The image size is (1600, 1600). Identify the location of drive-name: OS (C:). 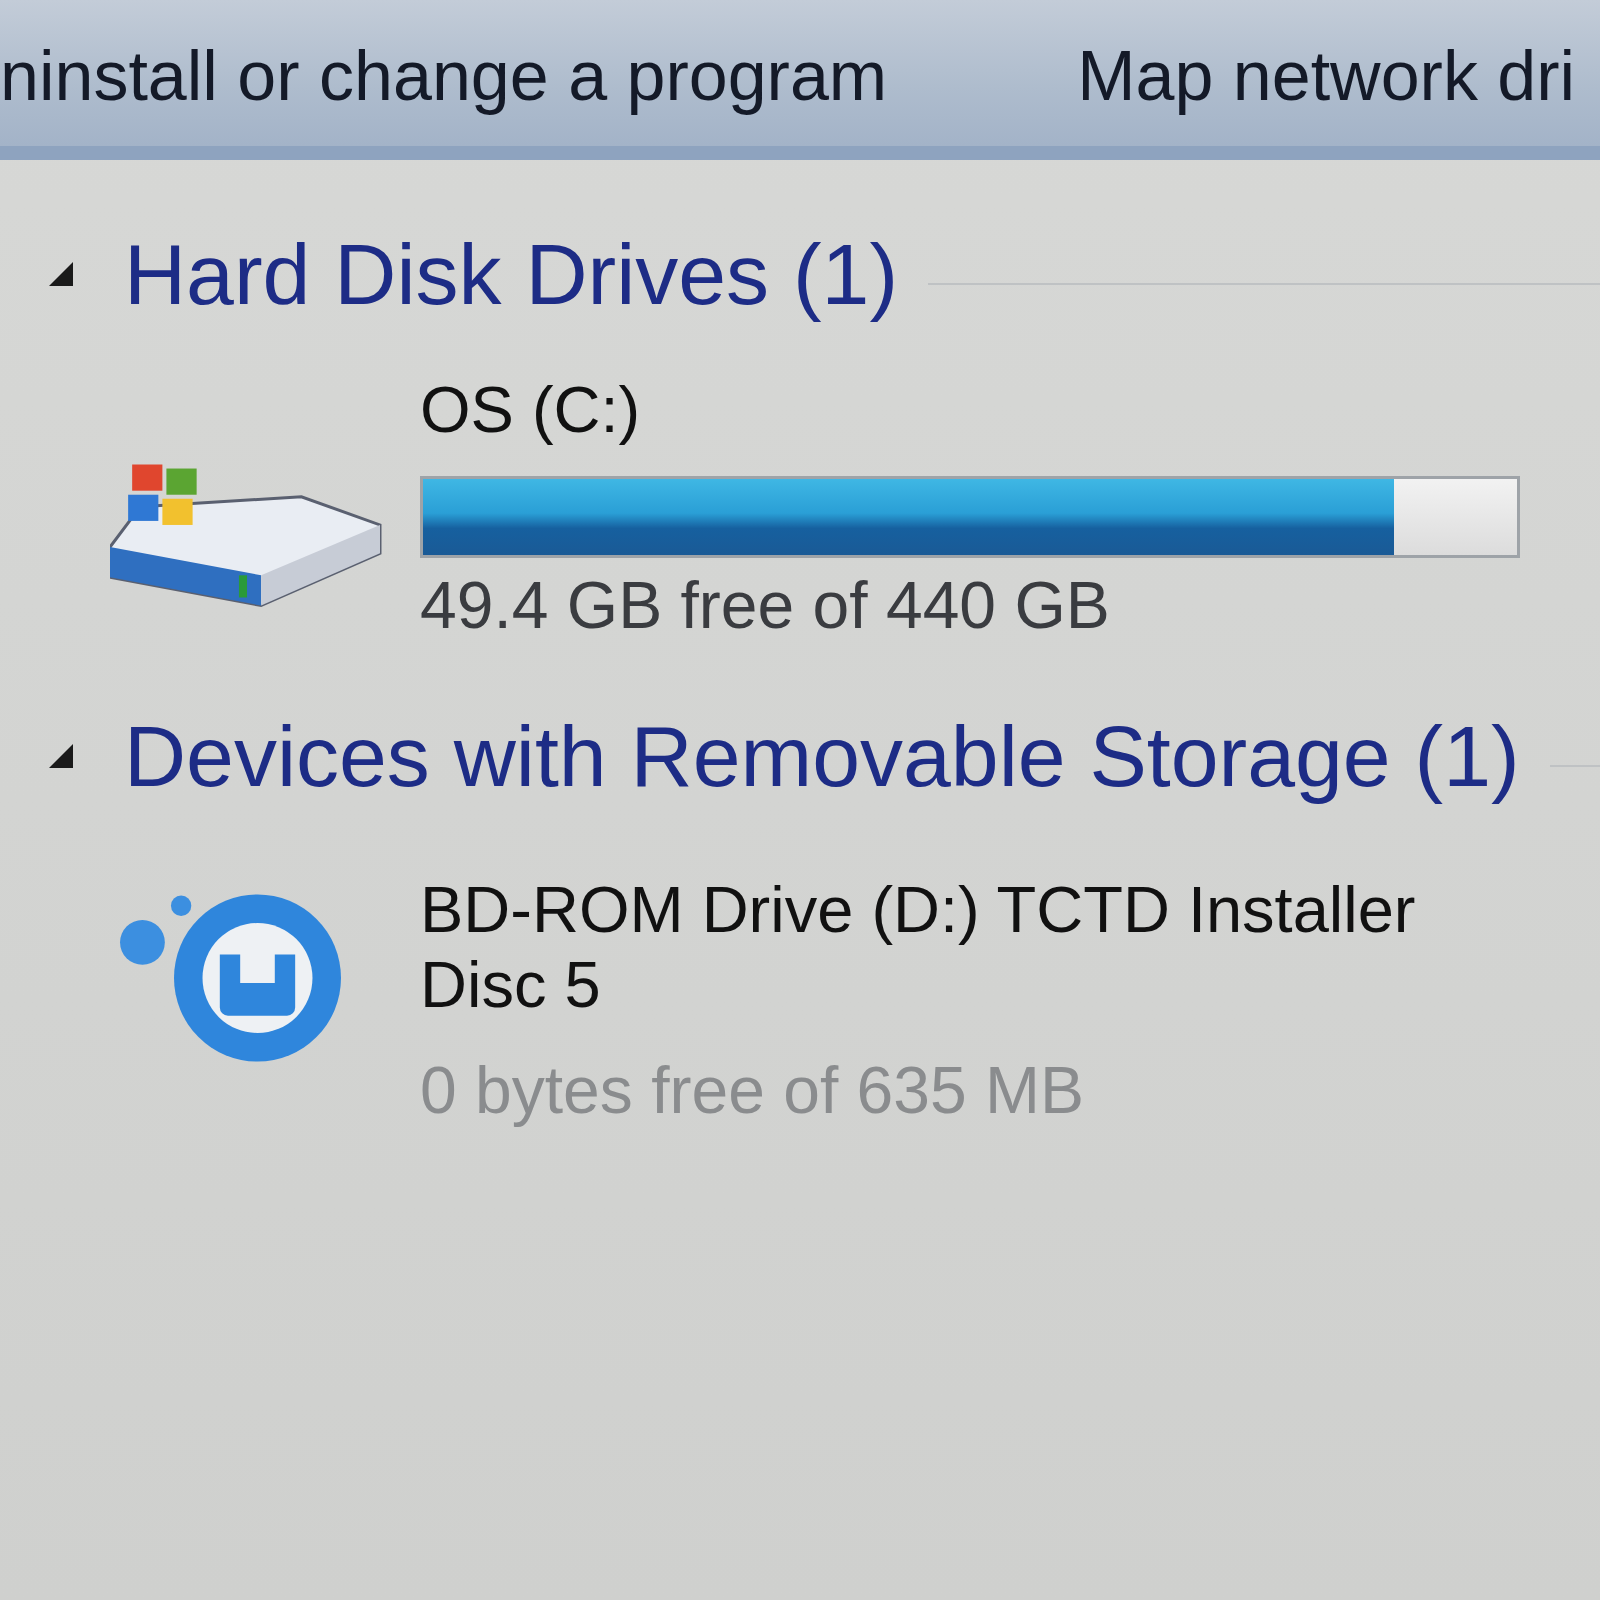
(950, 411).